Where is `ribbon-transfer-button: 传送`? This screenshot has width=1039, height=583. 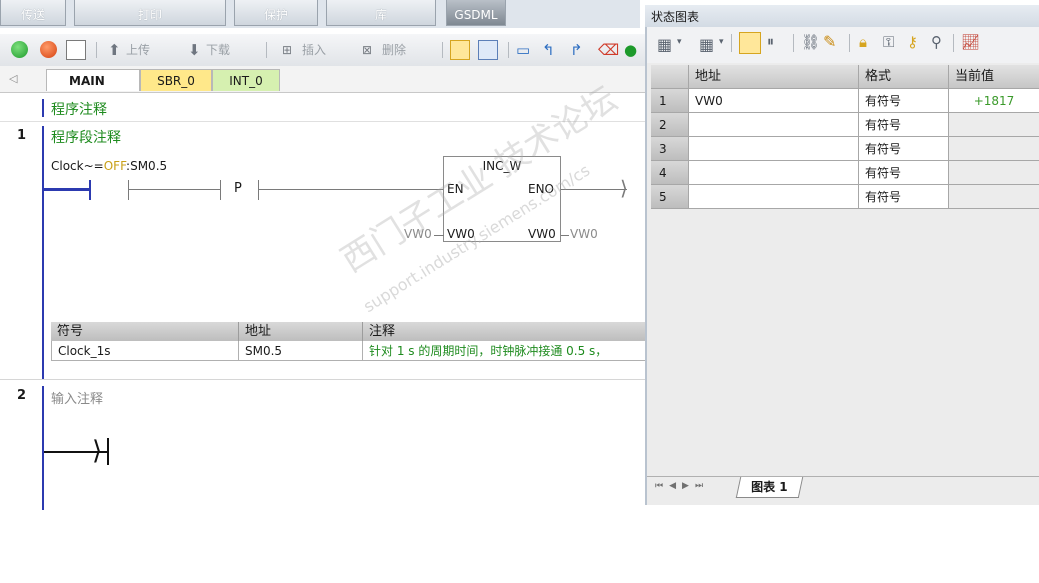 ribbon-transfer-button: 传送 is located at coordinates (33, 13).